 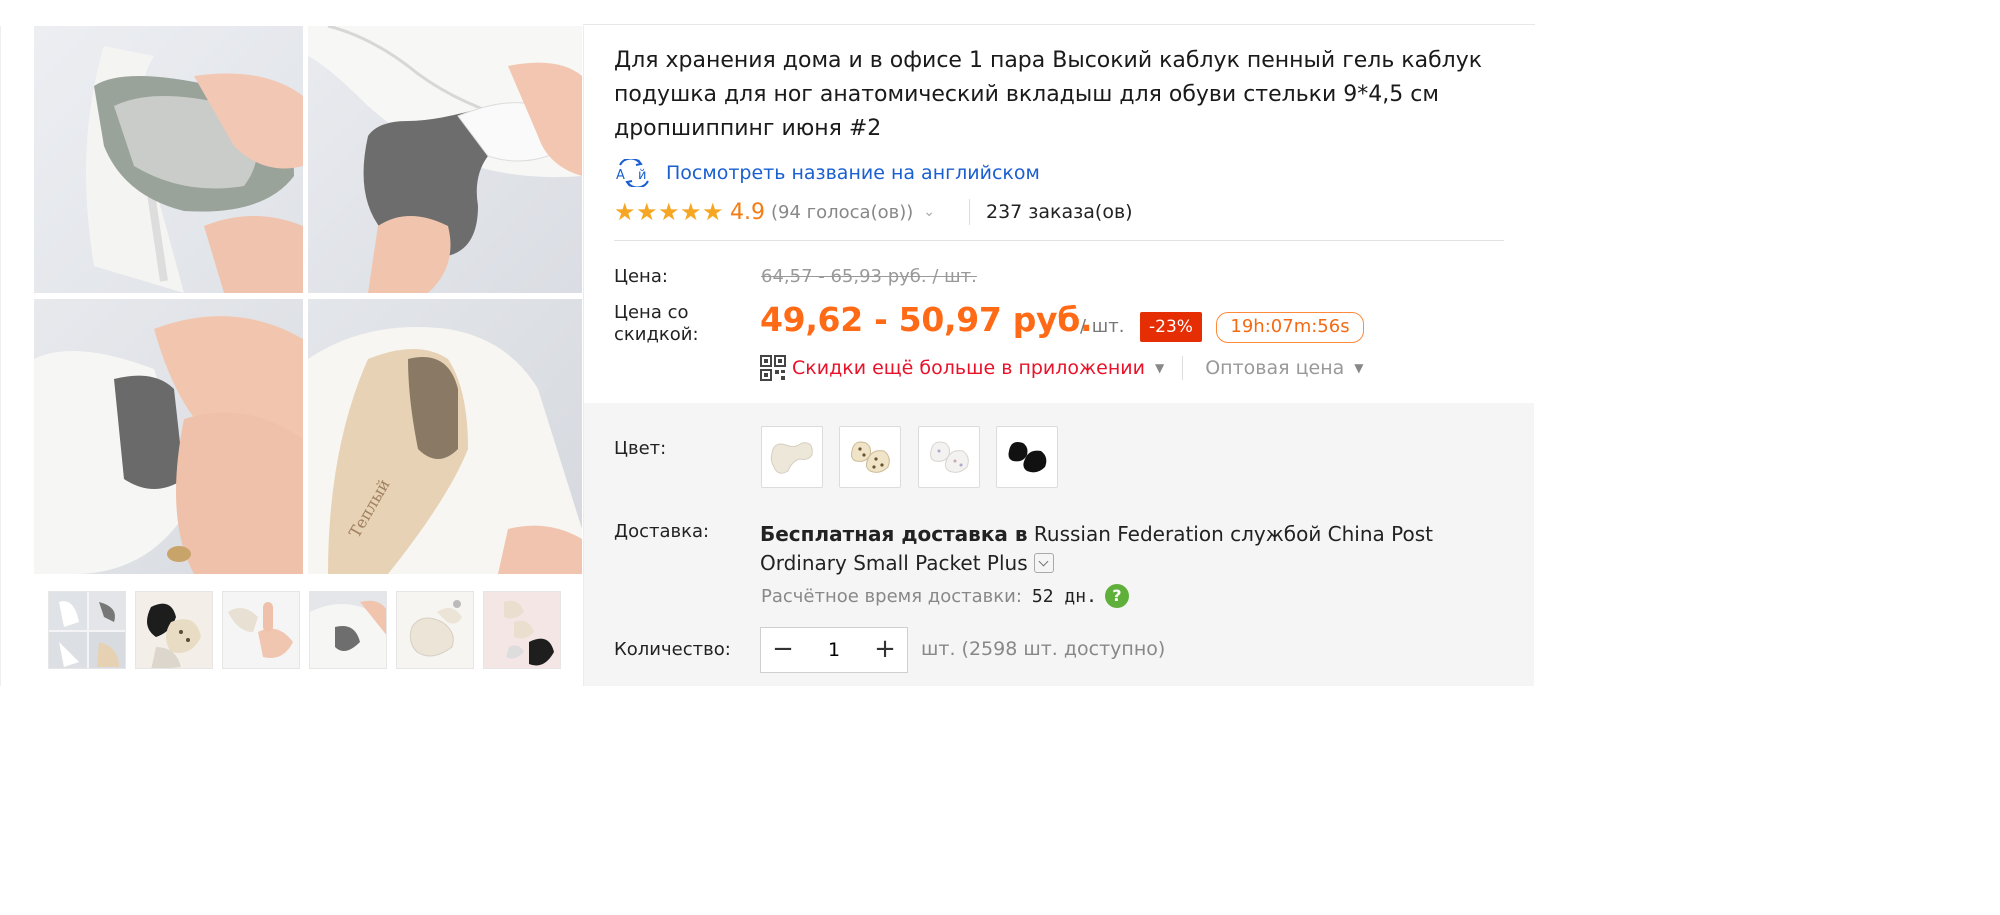 I want to click on increase-quantity-button: +, so click(x=885, y=650).